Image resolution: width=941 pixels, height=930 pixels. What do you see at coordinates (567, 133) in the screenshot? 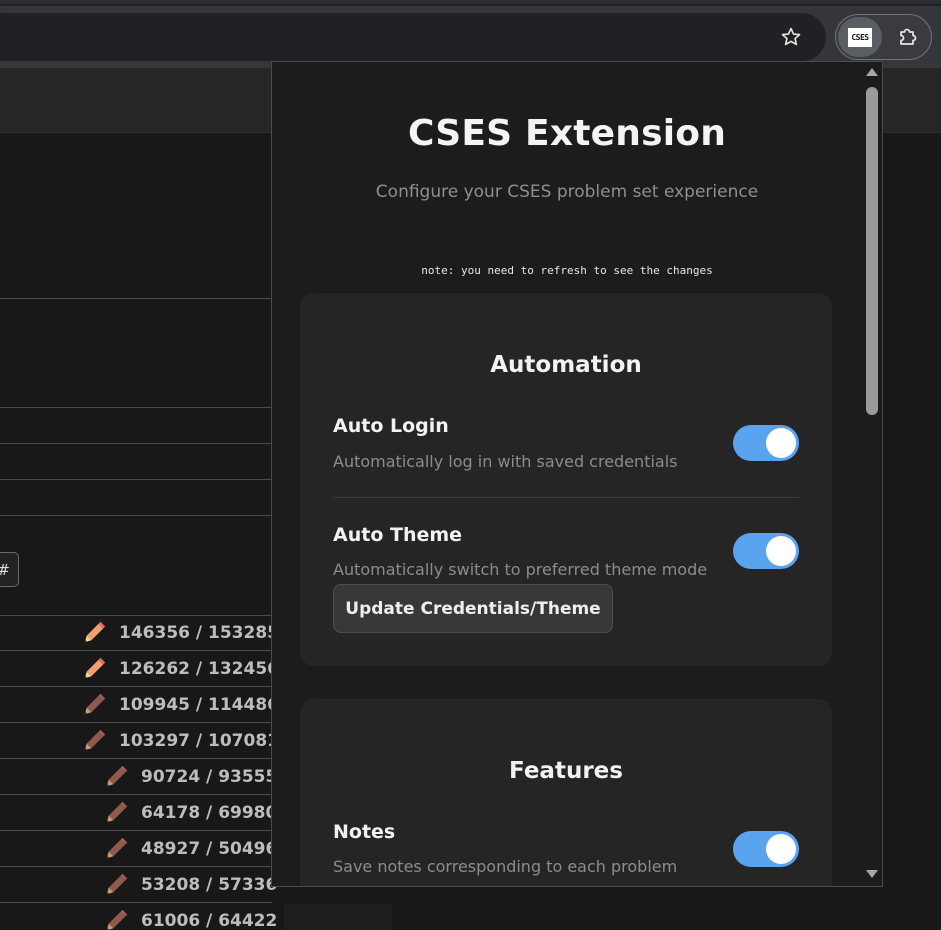
I see `popup-title: CSES Extension` at bounding box center [567, 133].